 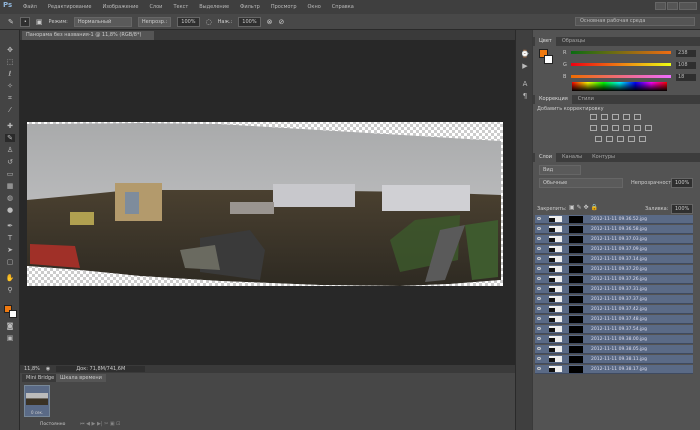 What do you see at coordinates (155, 7) in the screenshot?
I see `menu-layer: Слои` at bounding box center [155, 7].